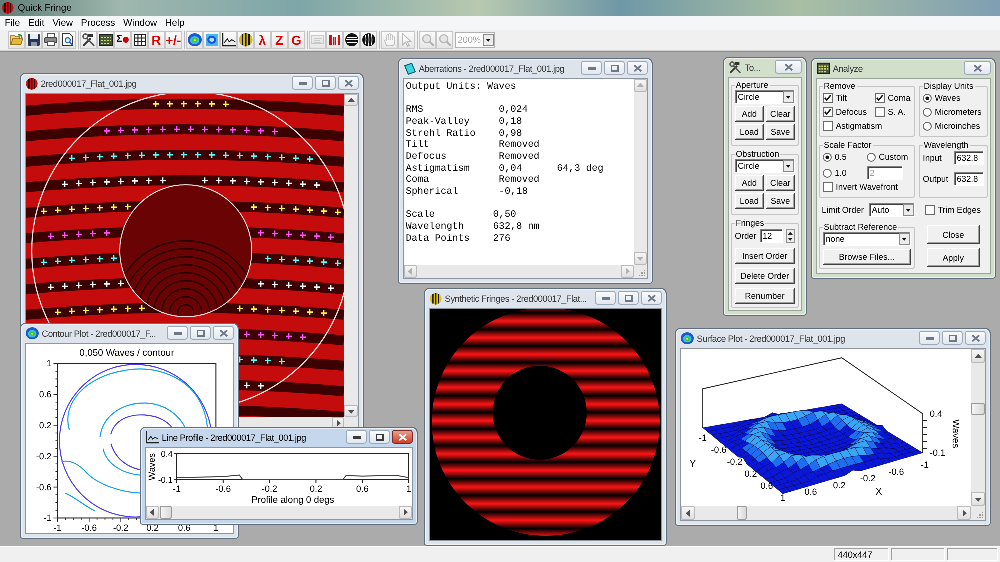  I want to click on toolbar-button: Σ, so click(122, 40).